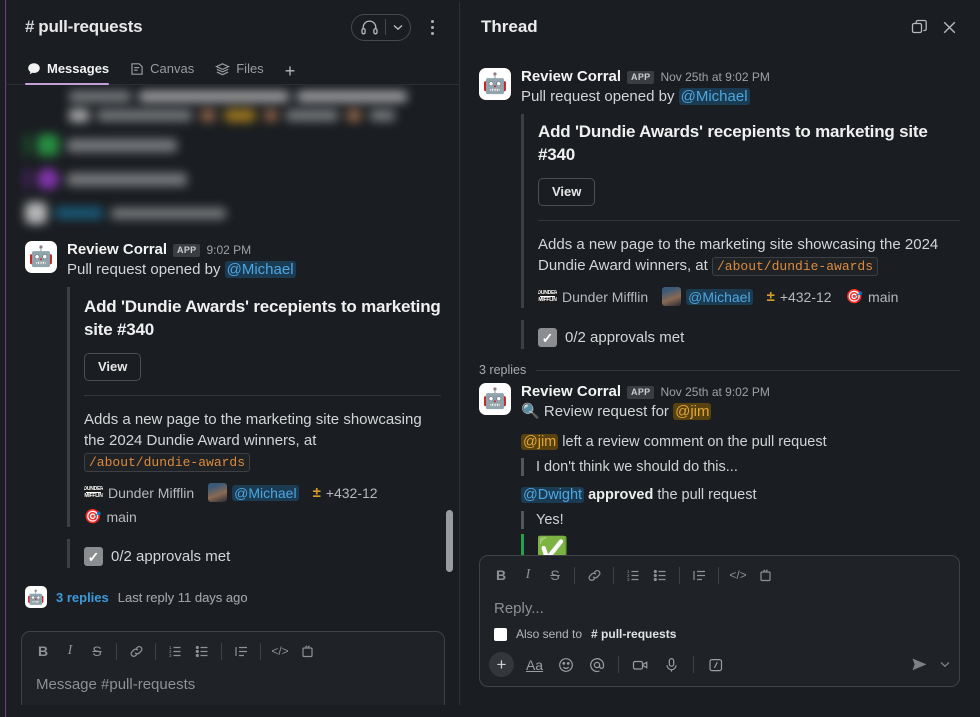  What do you see at coordinates (172, 68) in the screenshot?
I see `tab-label: Canvas` at bounding box center [172, 68].